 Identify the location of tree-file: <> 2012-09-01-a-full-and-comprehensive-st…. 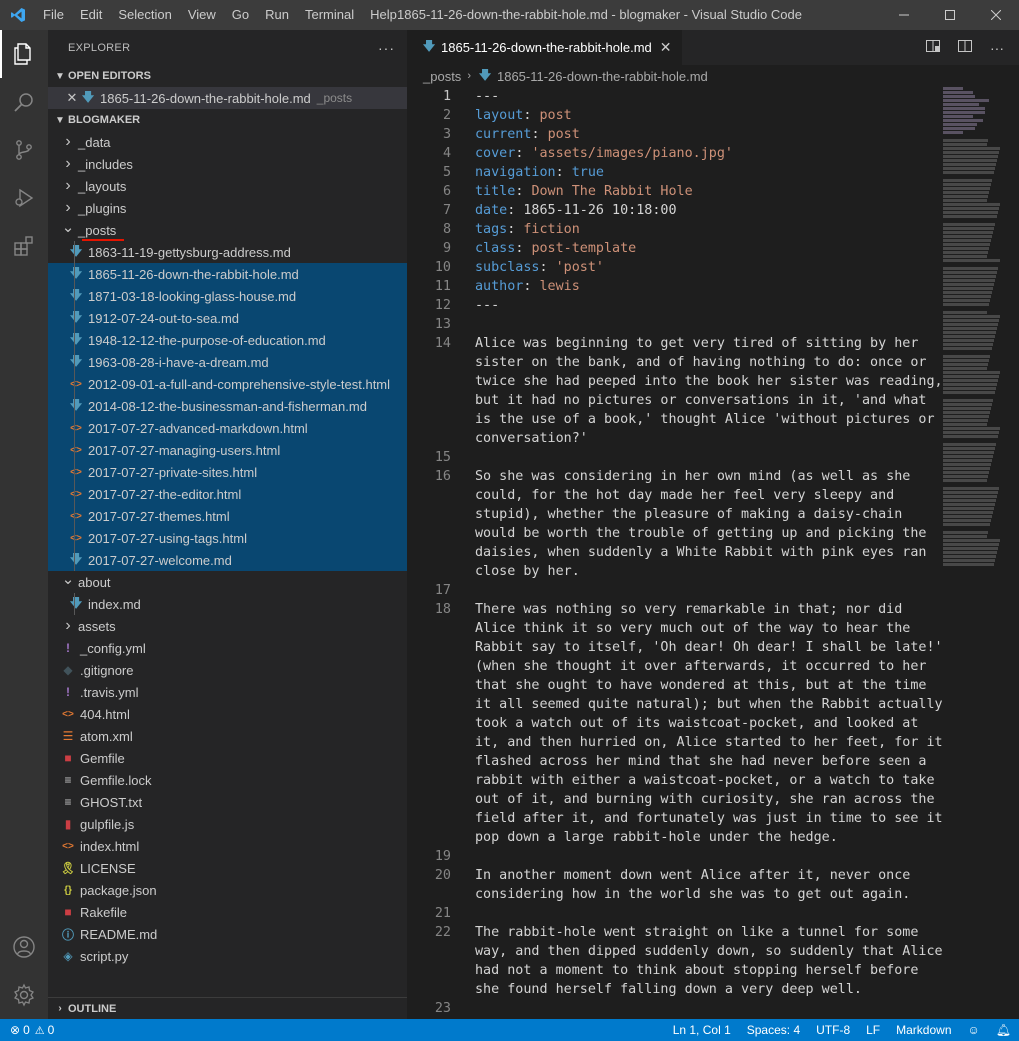
(227, 384).